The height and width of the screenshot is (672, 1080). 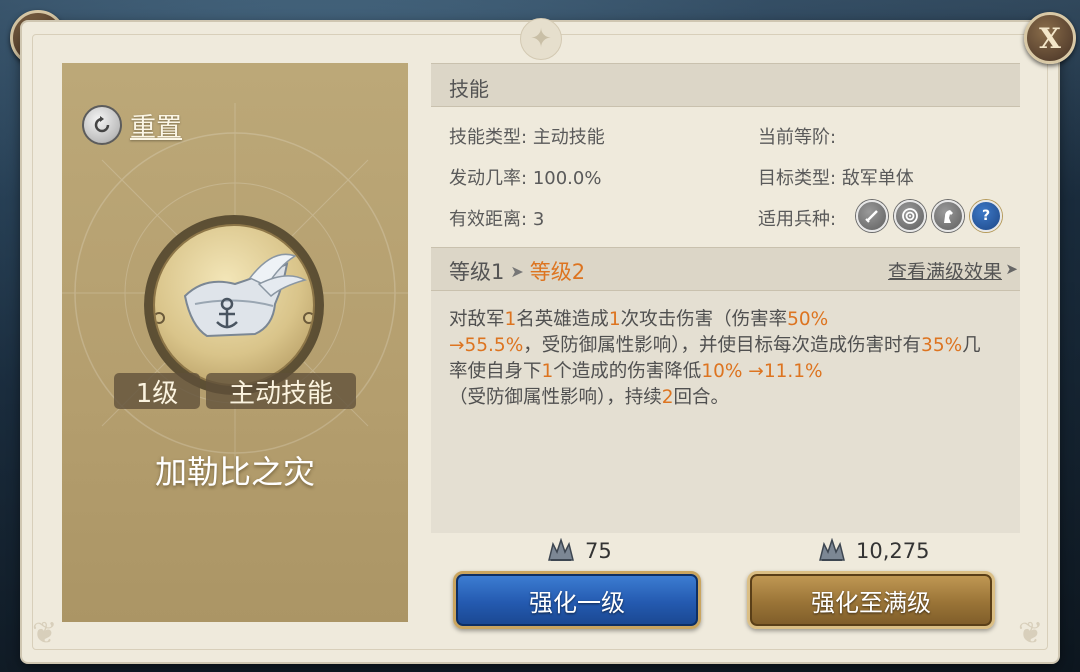 I want to click on desc-number: 50%, so click(x=808, y=319).